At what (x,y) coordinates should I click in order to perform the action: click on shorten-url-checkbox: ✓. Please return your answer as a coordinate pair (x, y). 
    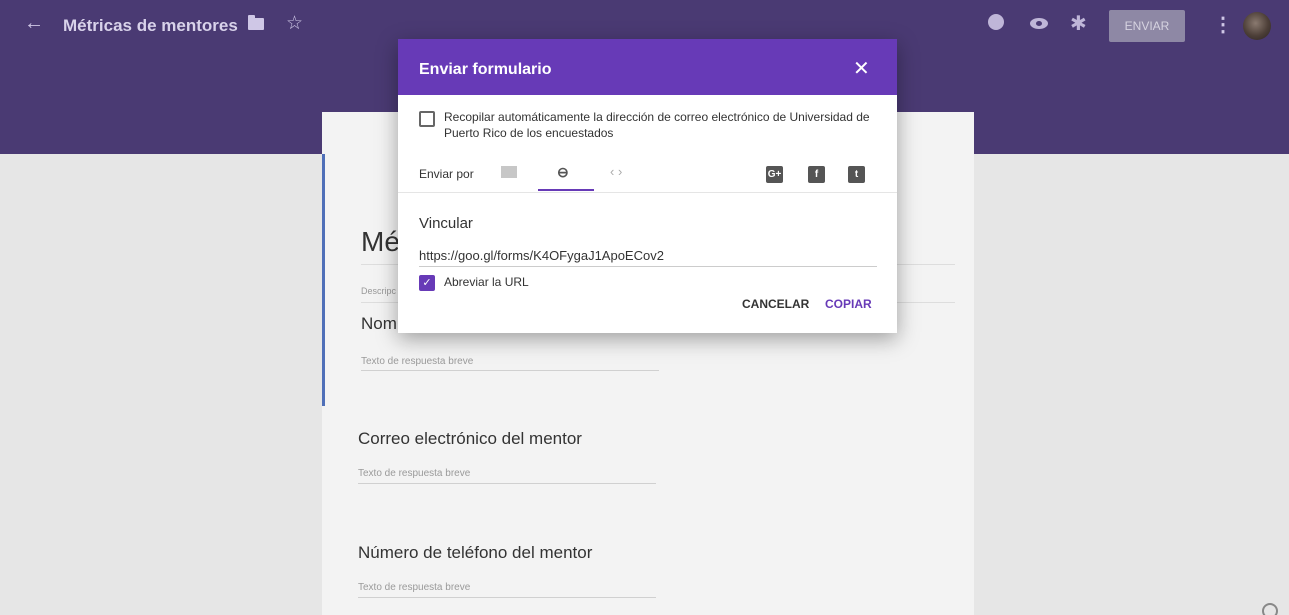
    Looking at the image, I should click on (427, 283).